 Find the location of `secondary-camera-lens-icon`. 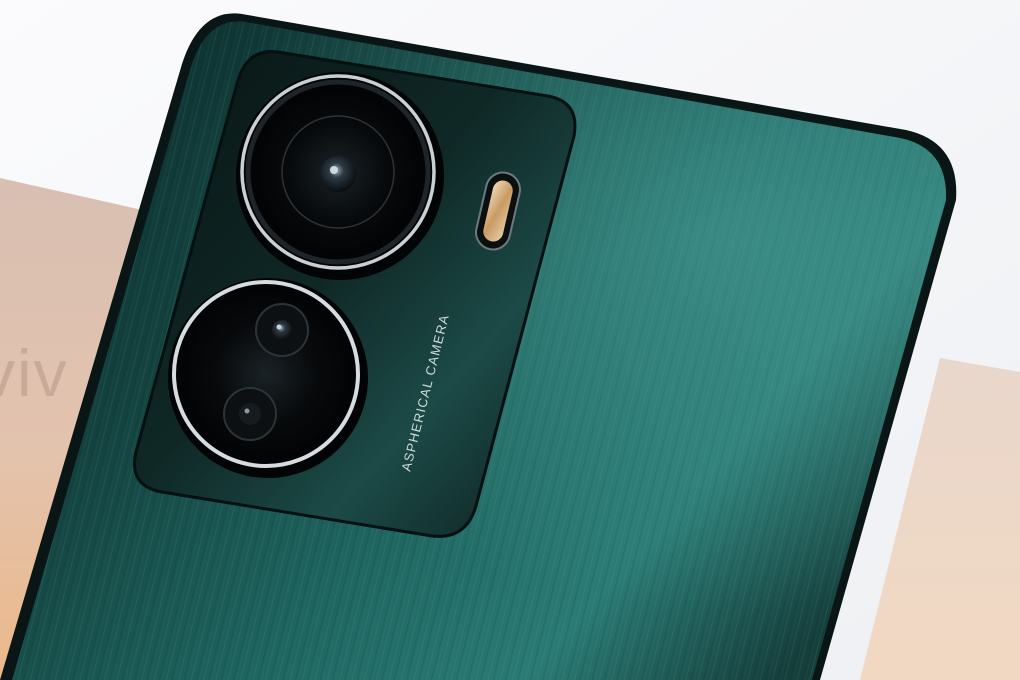

secondary-camera-lens-icon is located at coordinates (268, 378).